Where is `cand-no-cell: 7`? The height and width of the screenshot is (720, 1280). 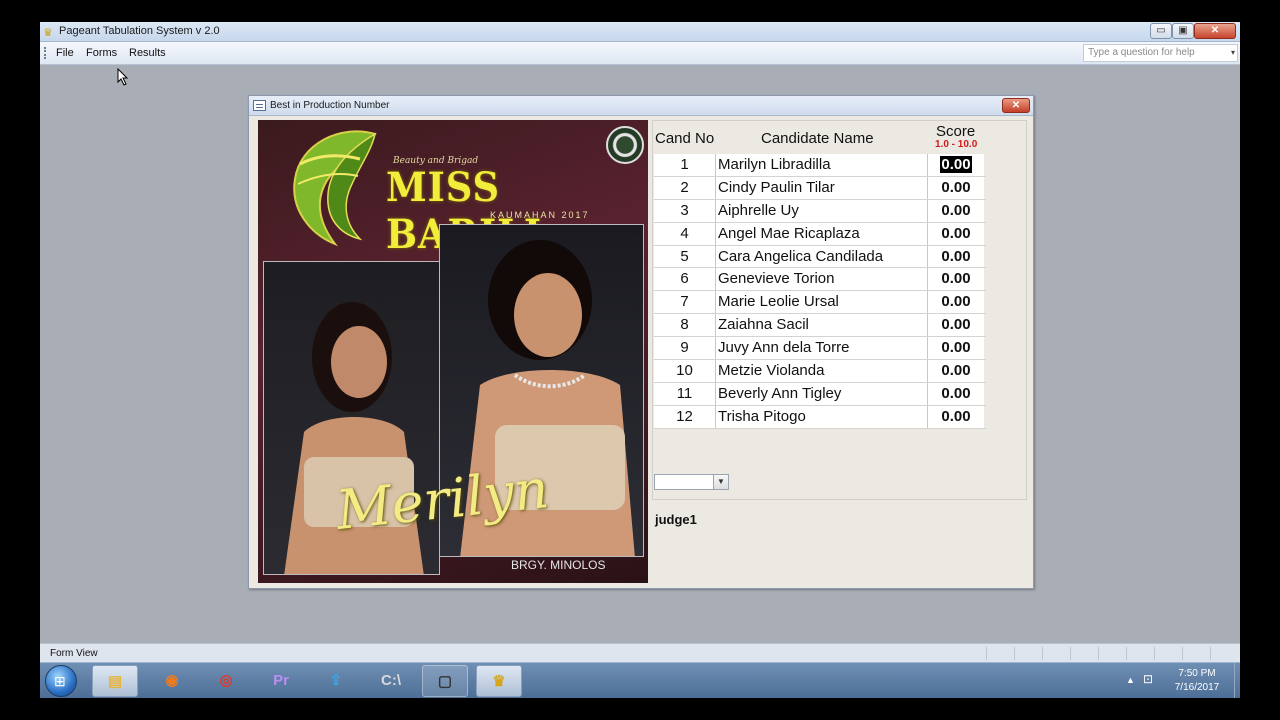 cand-no-cell: 7 is located at coordinates (685, 302).